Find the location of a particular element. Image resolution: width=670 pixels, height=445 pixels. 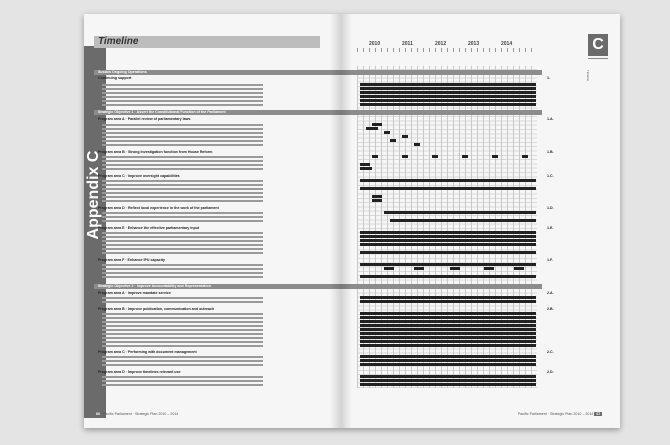

timeline-title: Timeline is located at coordinates (118, 41).